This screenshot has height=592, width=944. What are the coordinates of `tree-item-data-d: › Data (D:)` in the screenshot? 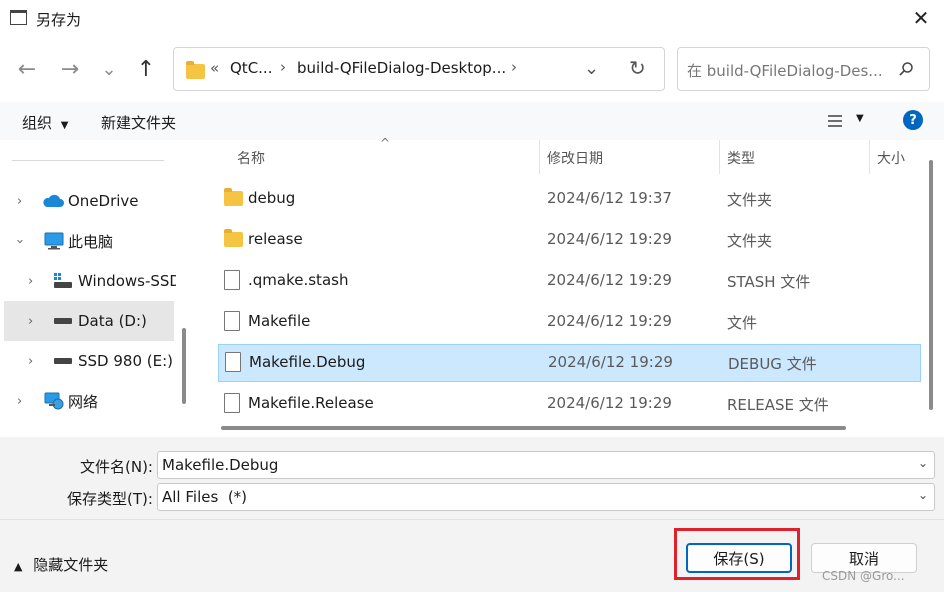 It's located at (89, 321).